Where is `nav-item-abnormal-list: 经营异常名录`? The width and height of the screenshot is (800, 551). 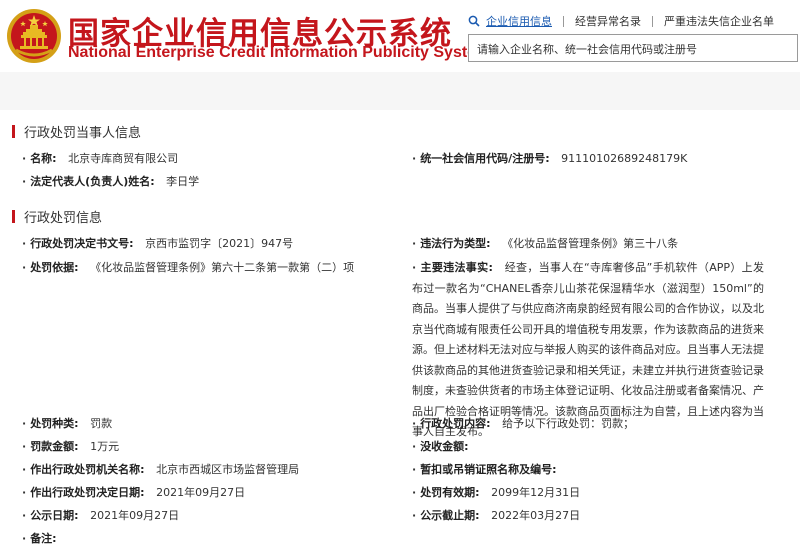 nav-item-abnormal-list: 经营异常名录 is located at coordinates (608, 21).